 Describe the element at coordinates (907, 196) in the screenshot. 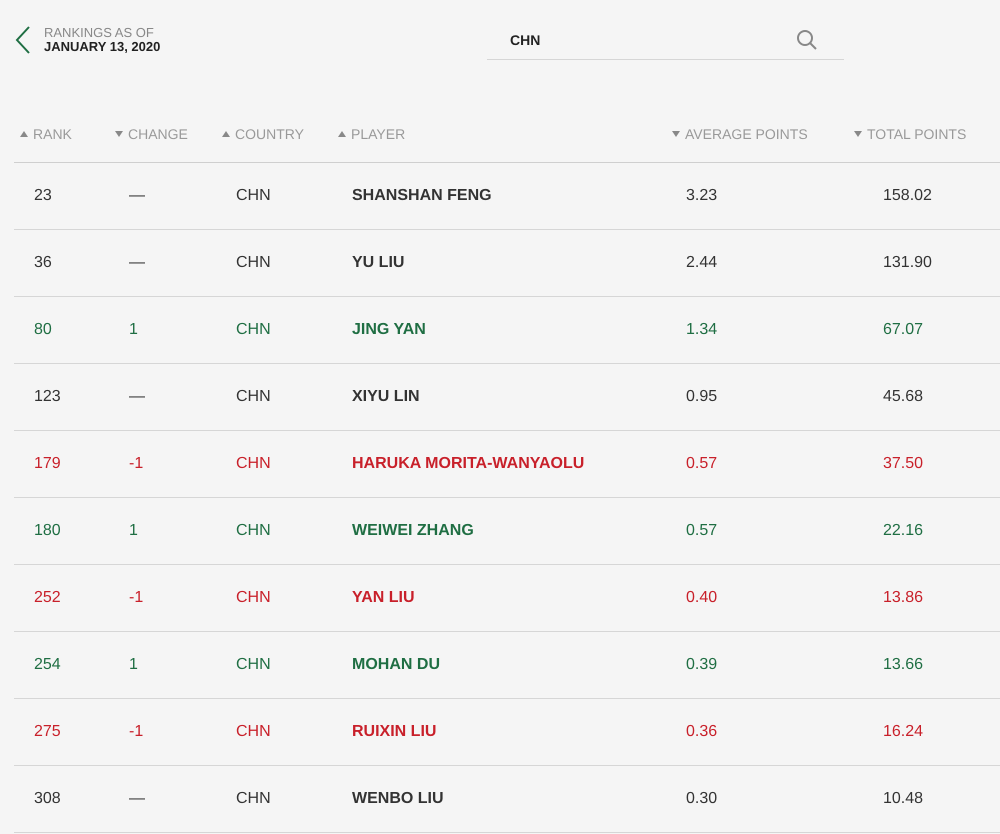

I see `total-points-cell-text: 158.02` at that location.